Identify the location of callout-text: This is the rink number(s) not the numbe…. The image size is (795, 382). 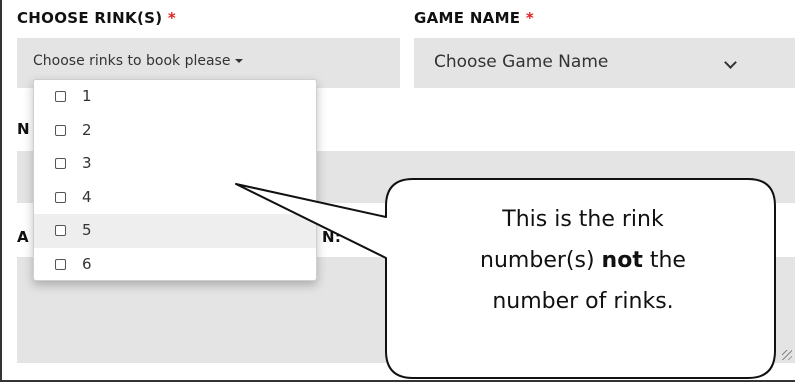
(583, 260).